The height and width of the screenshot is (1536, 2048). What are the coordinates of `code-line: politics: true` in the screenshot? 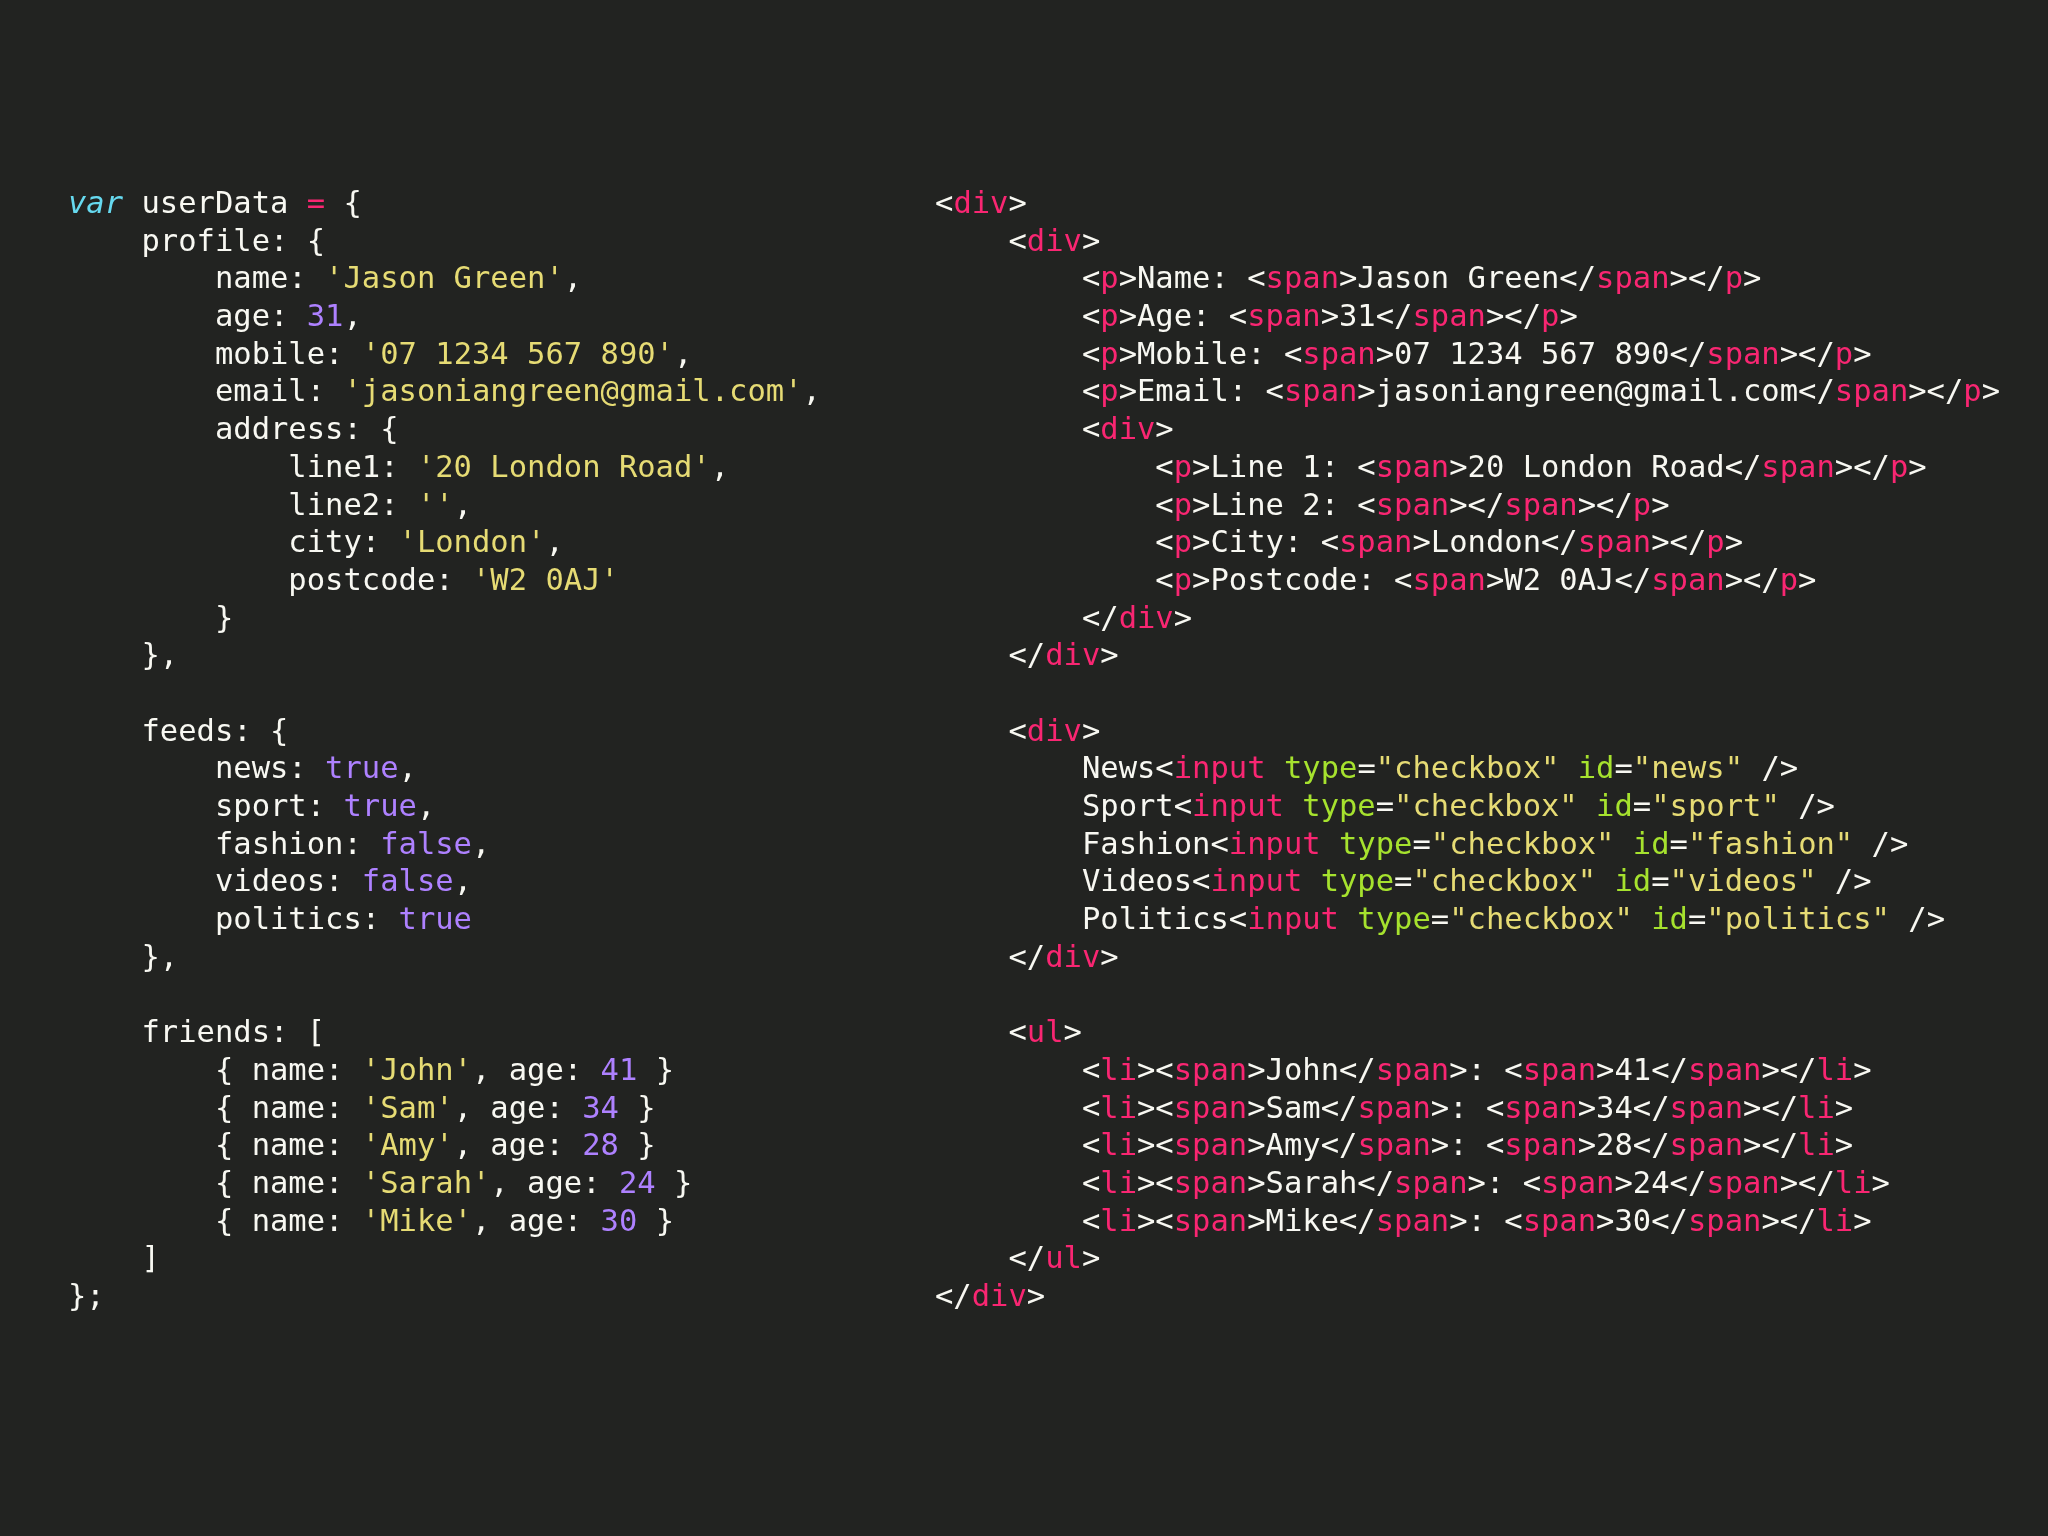 It's located at (342, 919).